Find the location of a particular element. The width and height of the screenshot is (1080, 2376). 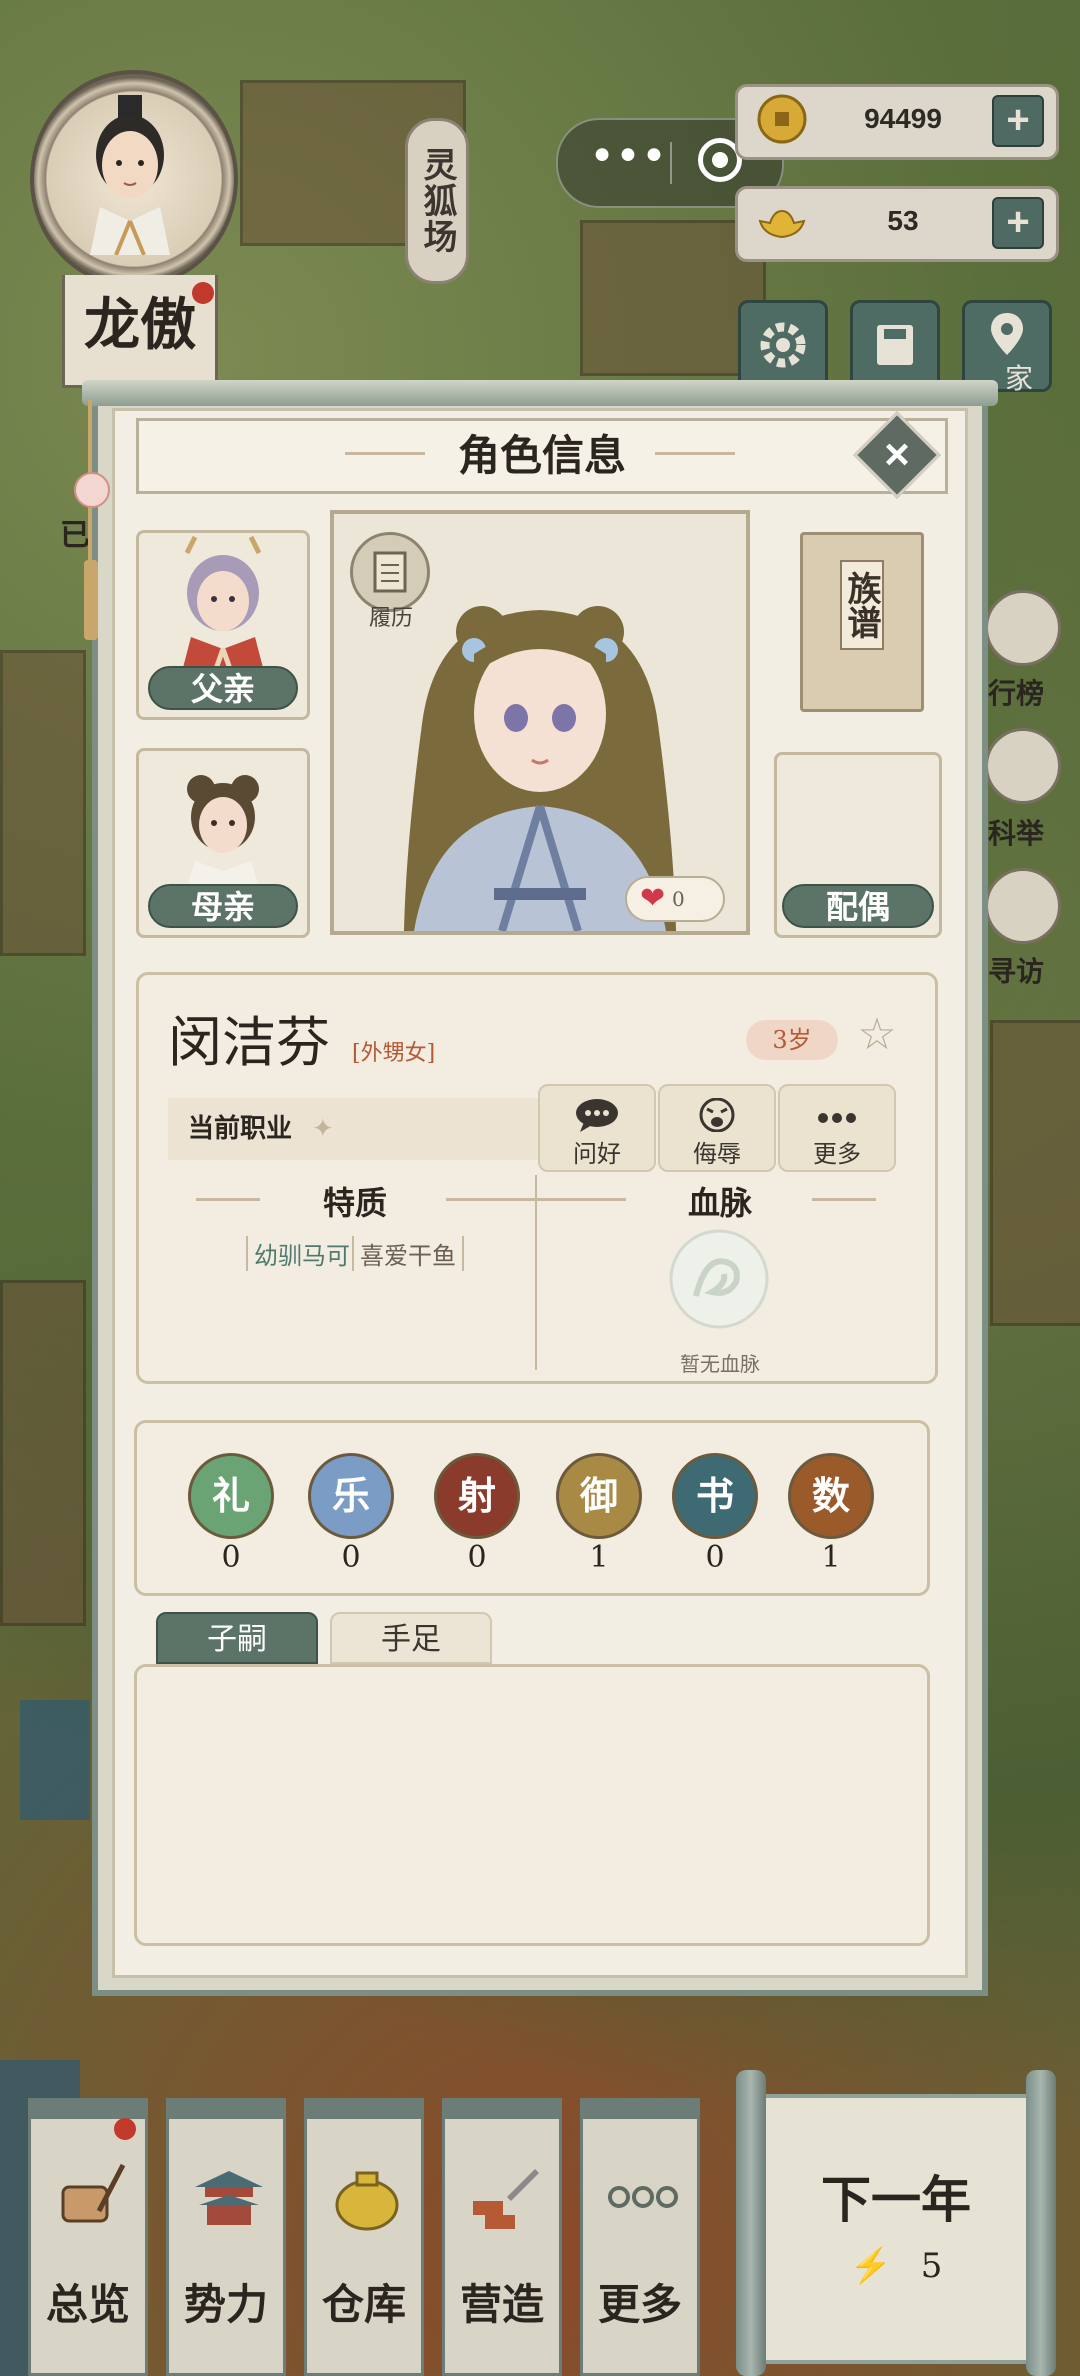

ingots-bar: 53 + is located at coordinates (897, 224).